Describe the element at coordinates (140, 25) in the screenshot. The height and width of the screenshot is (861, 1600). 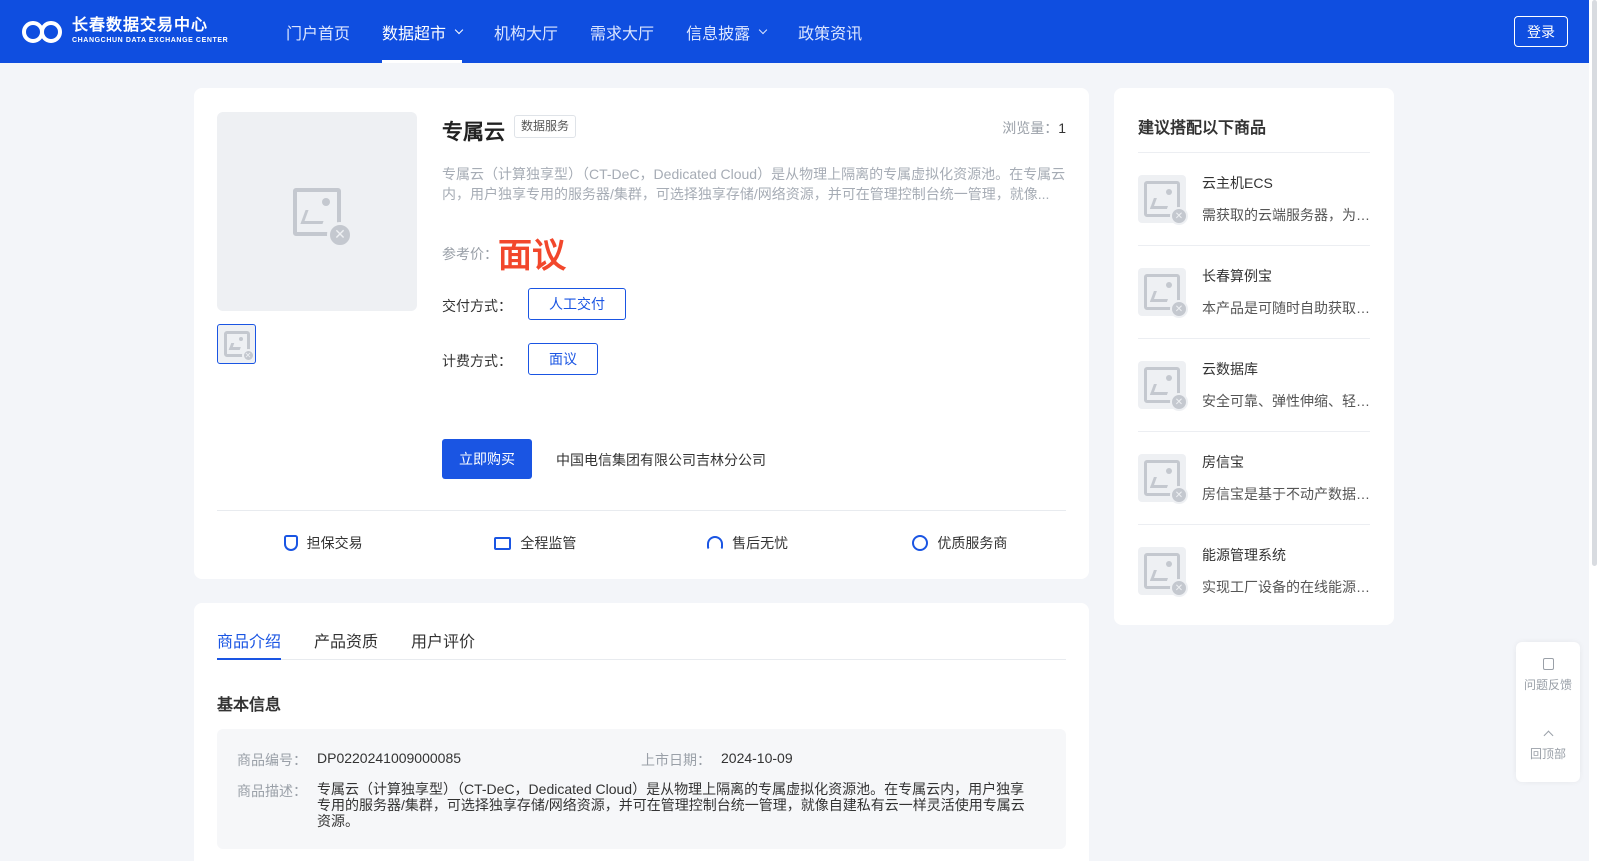
I see `logo-title: 长春数据交易中心` at that location.